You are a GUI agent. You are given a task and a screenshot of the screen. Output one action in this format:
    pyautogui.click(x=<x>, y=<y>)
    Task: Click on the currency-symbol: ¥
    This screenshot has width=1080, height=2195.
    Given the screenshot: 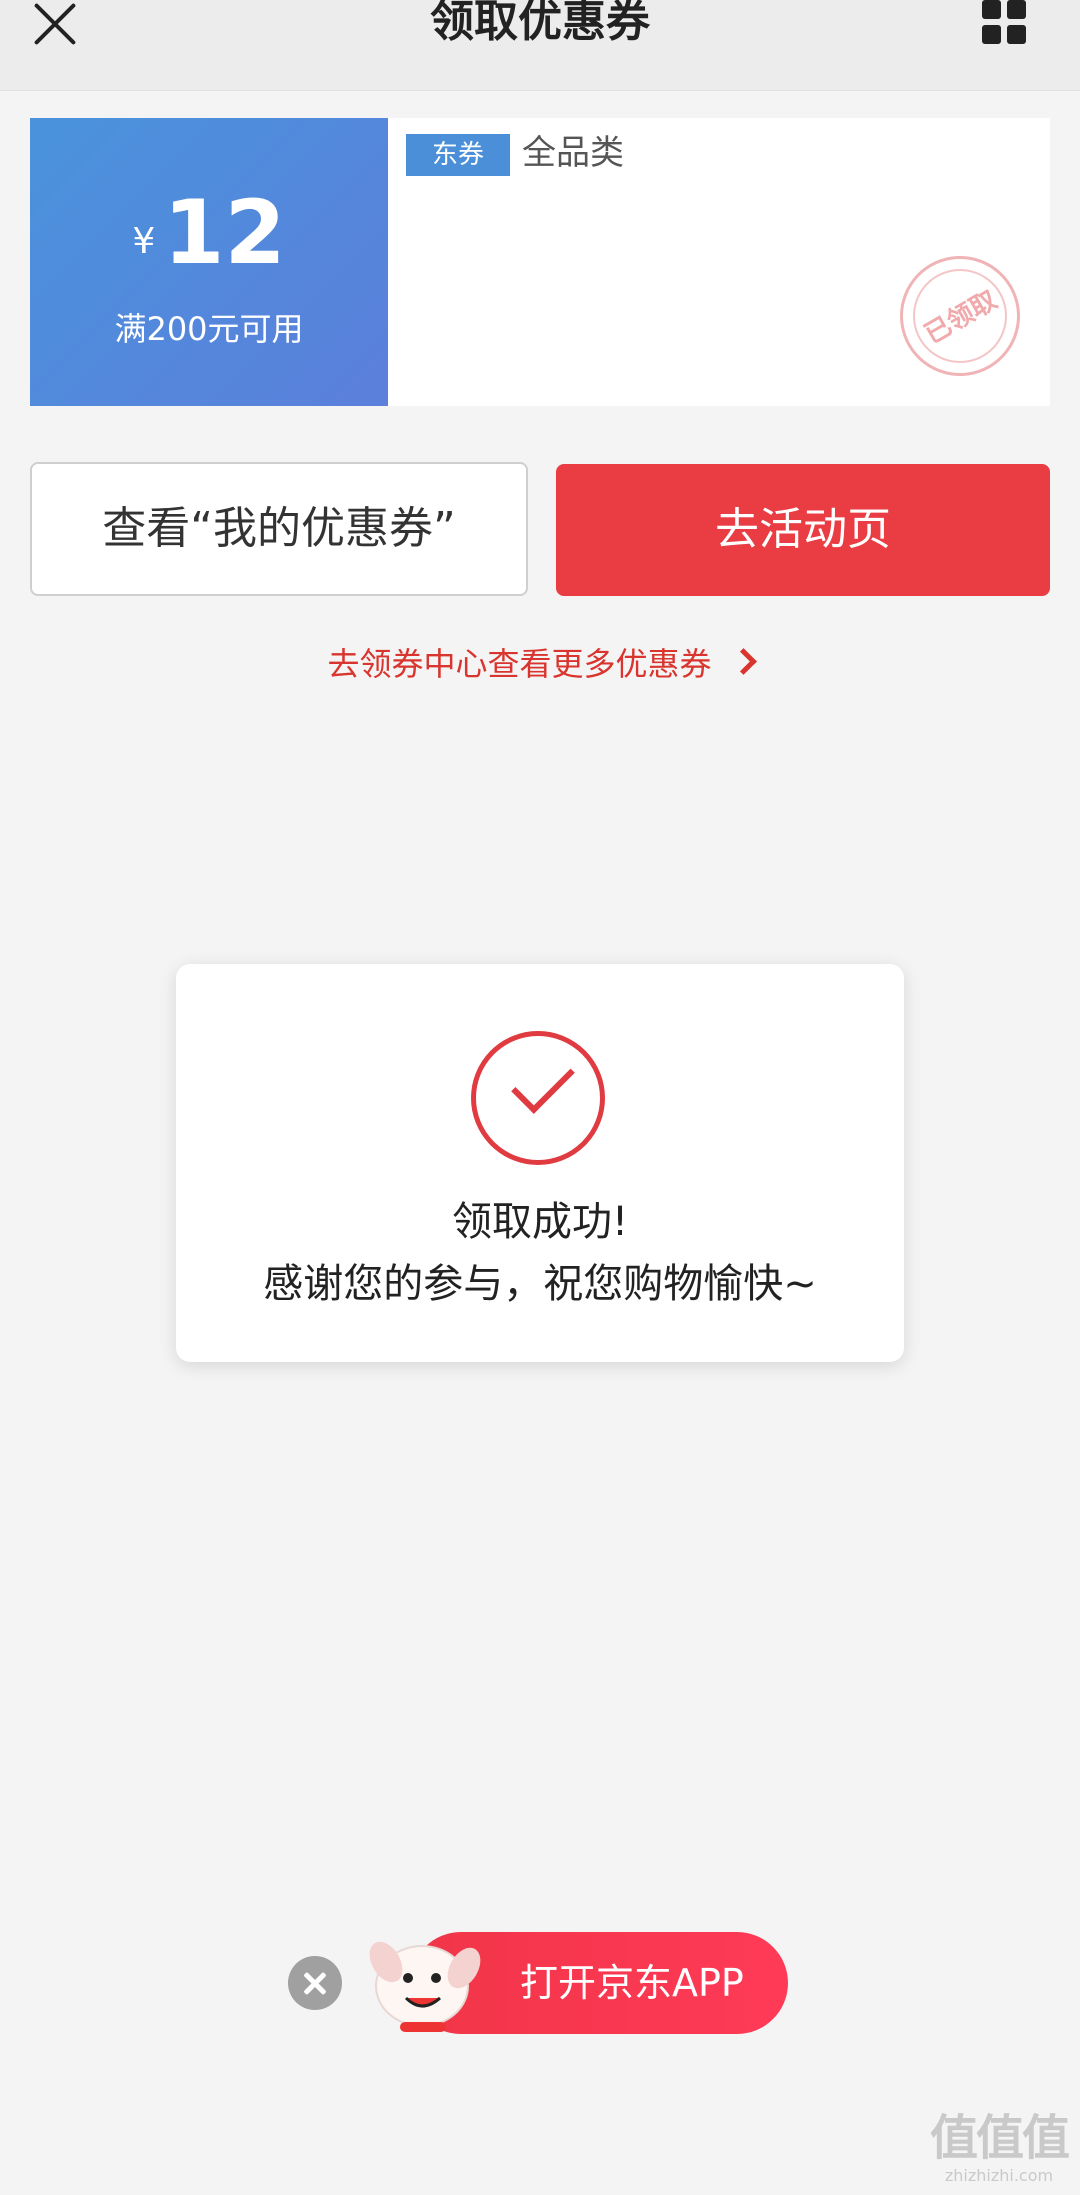 What is the action you would take?
    pyautogui.click(x=144, y=241)
    